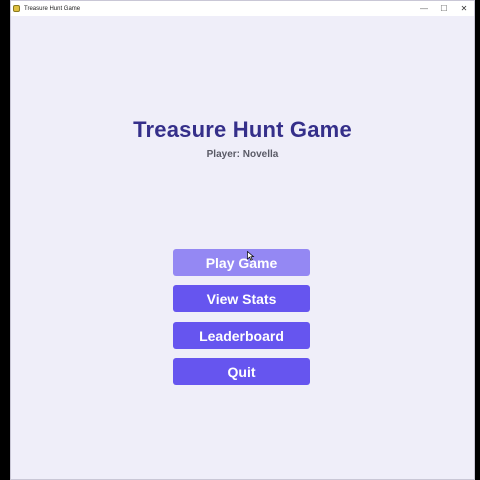 This screenshot has width=480, height=480. Describe the element at coordinates (464, 8) in the screenshot. I see `close-button: ✕` at that location.